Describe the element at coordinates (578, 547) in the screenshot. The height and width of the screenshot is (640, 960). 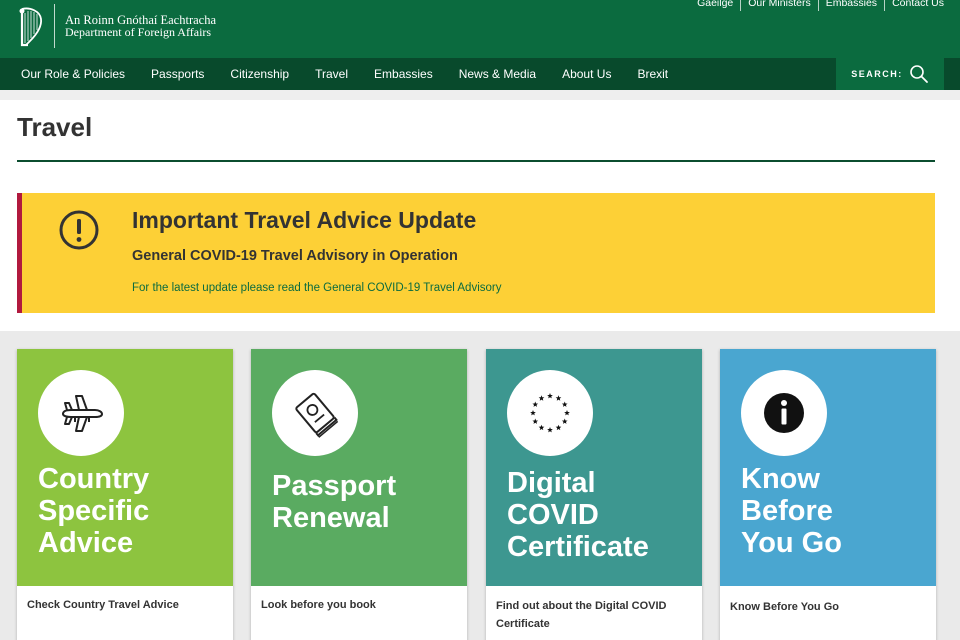
I see `card-title-line: Certificate` at that location.